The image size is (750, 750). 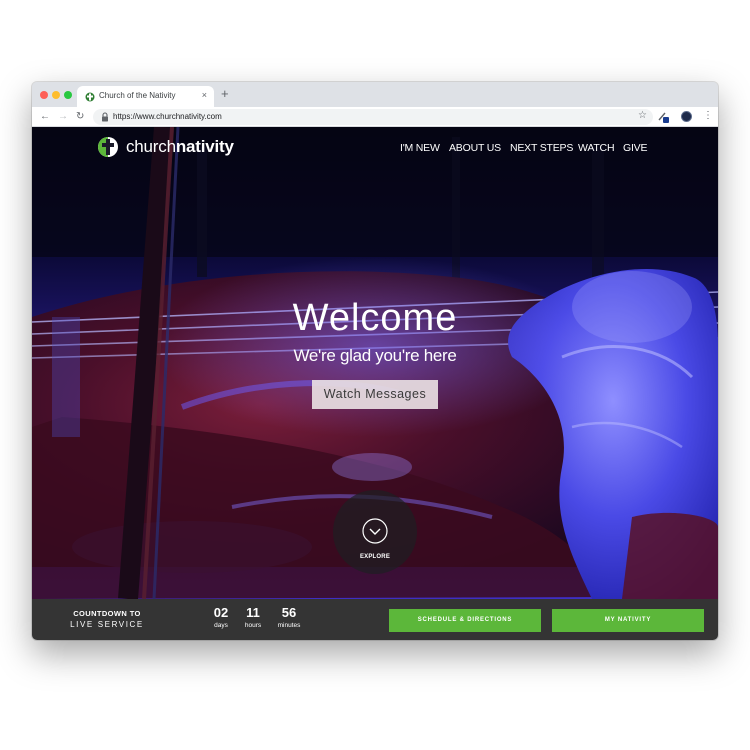 I want to click on menu-icon: ⋮, so click(x=708, y=116).